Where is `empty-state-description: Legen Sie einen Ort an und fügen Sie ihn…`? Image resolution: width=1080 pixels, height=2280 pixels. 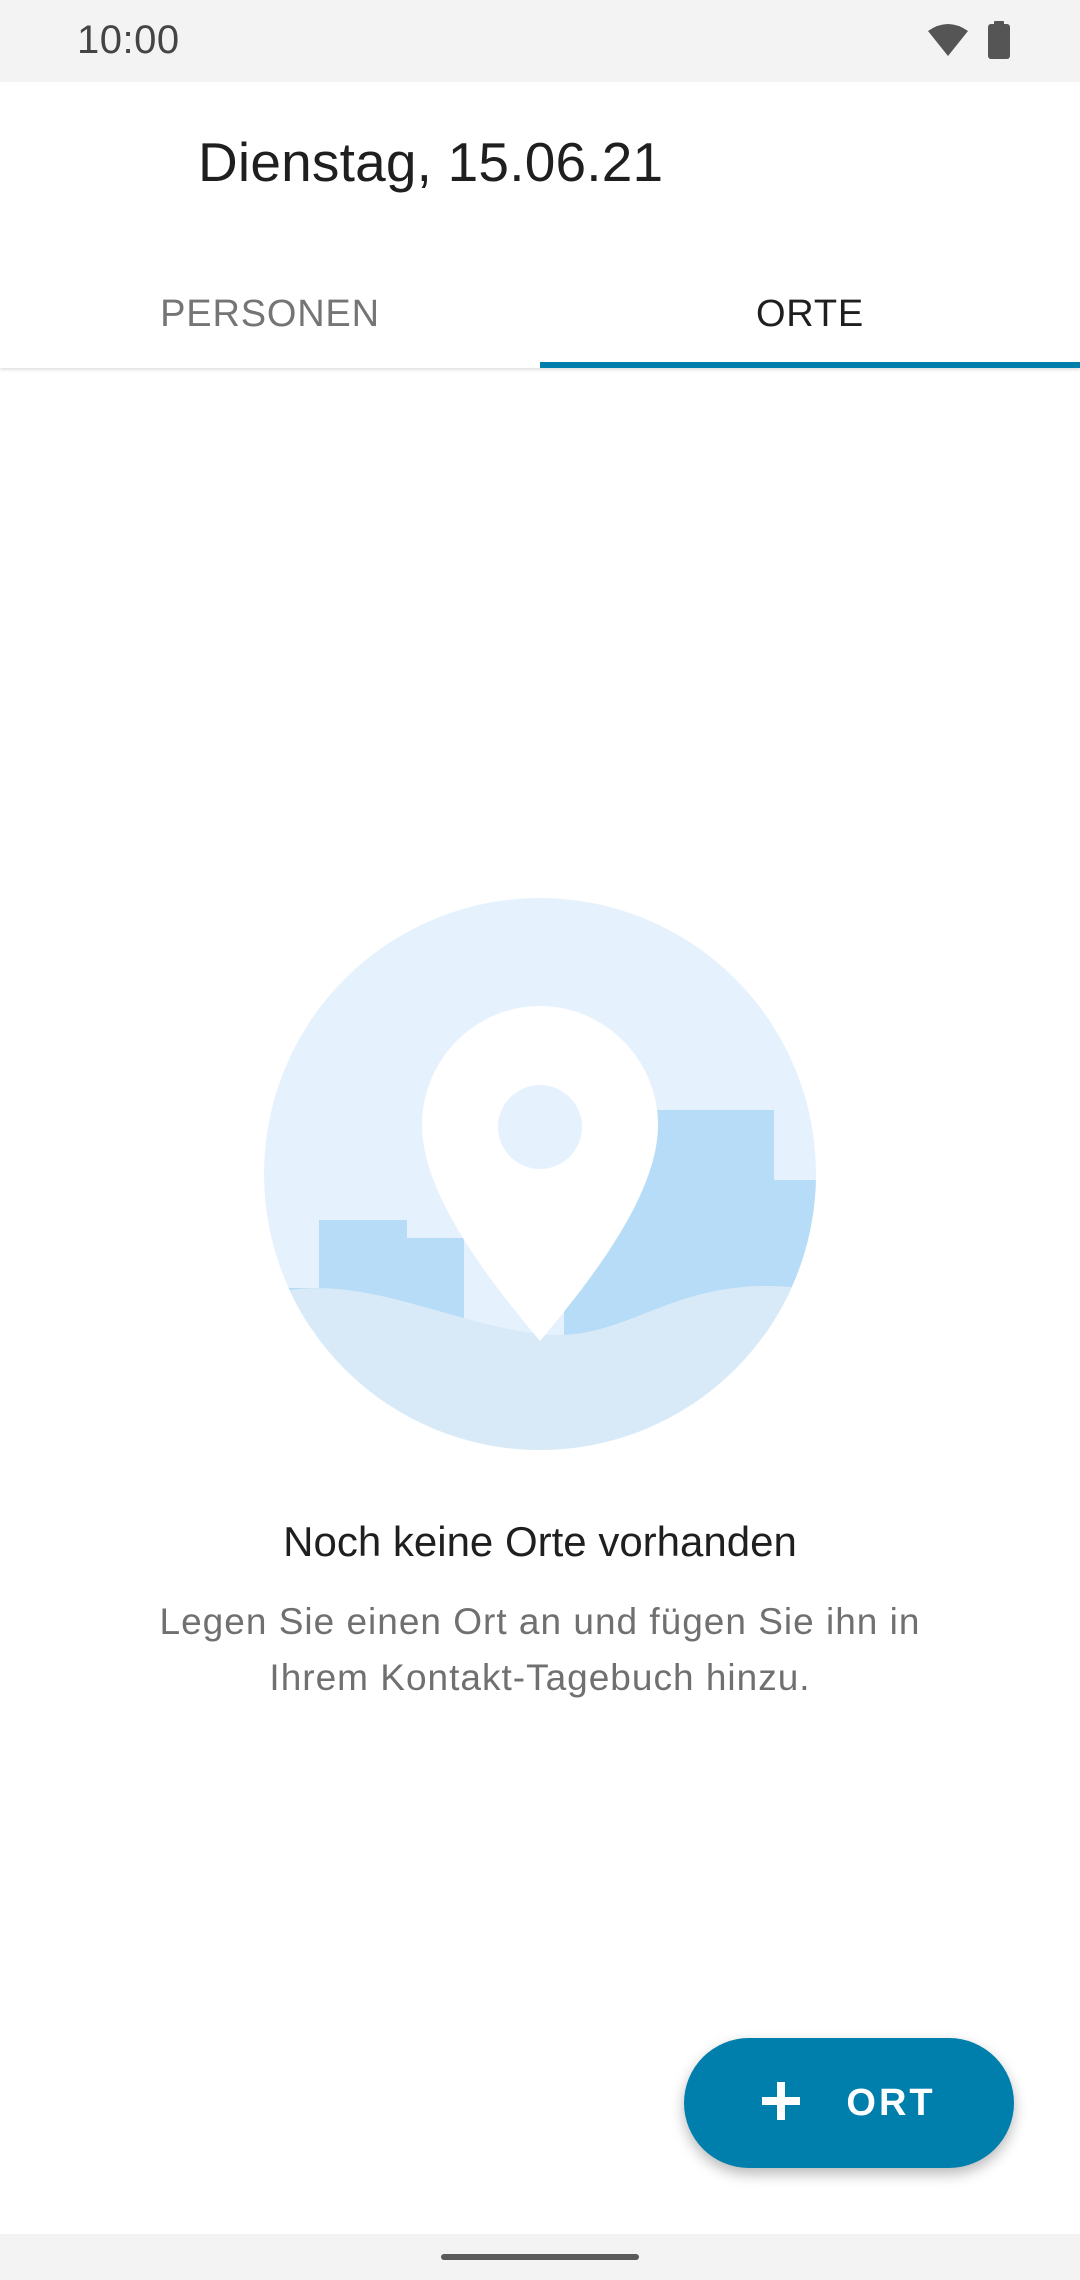
empty-state-description: Legen Sie einen Ort an und fügen Sie ihn… is located at coordinates (540, 1649).